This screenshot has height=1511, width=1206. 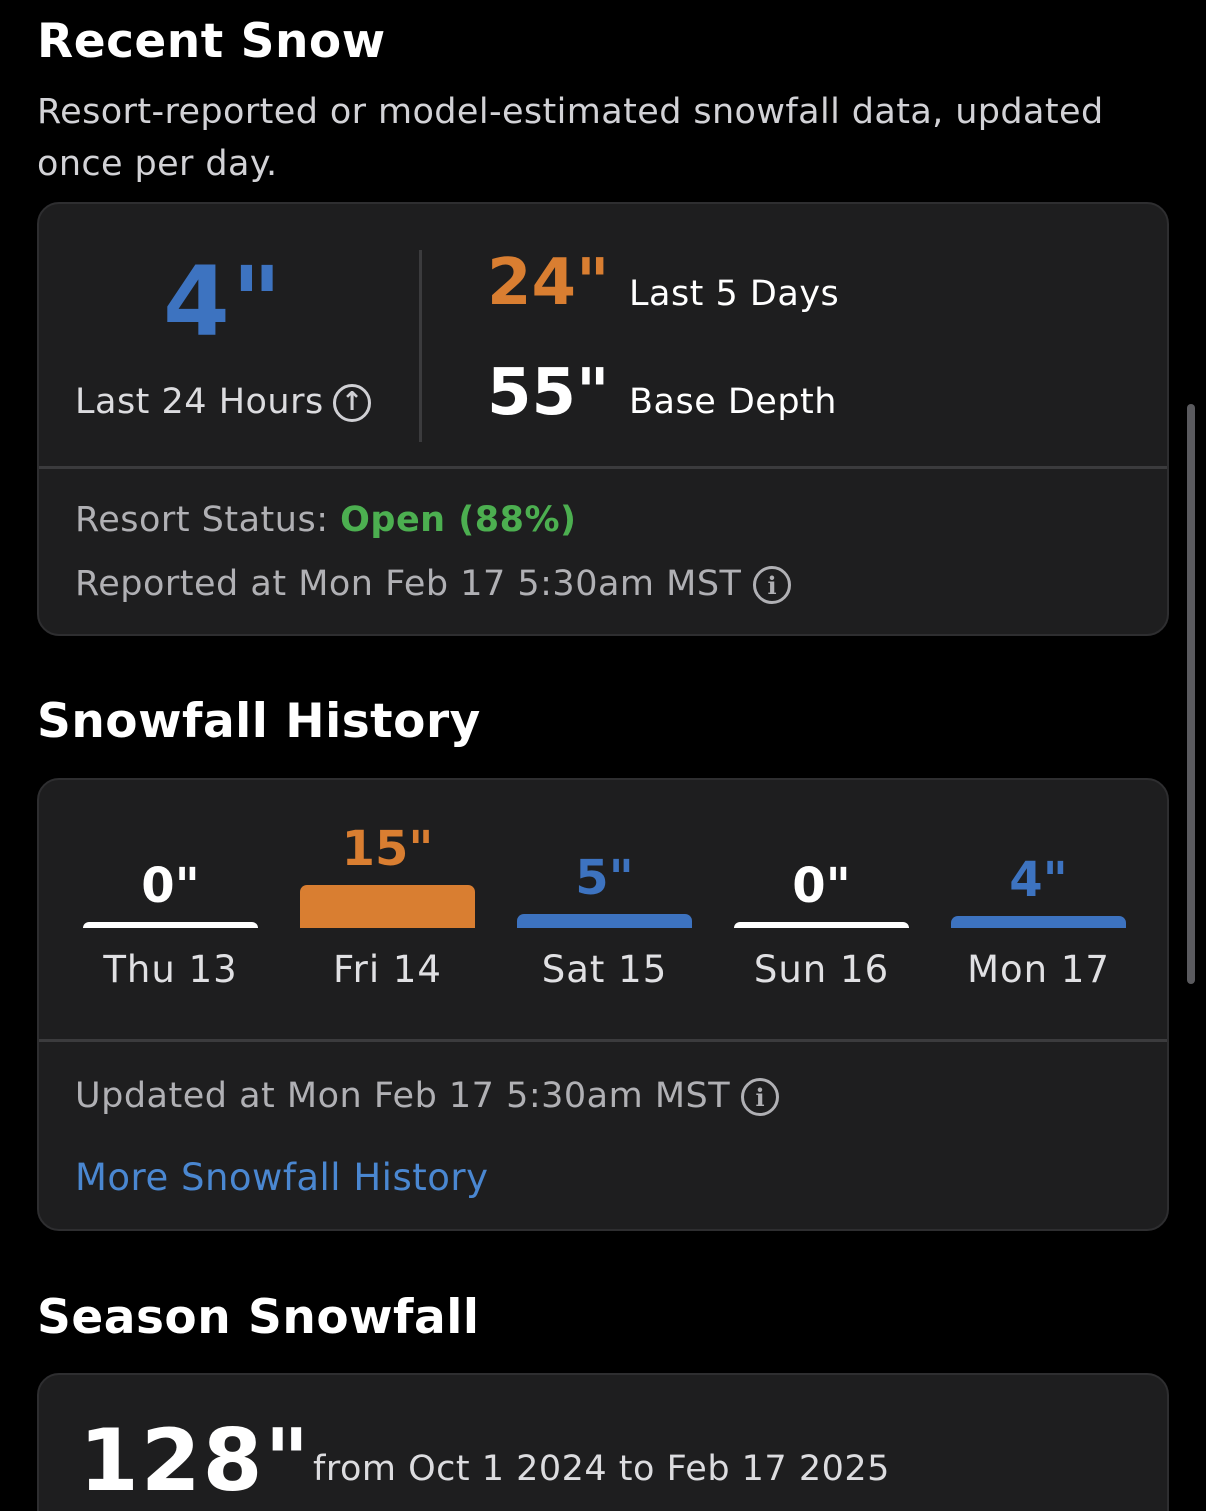 What do you see at coordinates (258, 1317) in the screenshot?
I see `season-snowfall-title: Season Snowfall` at bounding box center [258, 1317].